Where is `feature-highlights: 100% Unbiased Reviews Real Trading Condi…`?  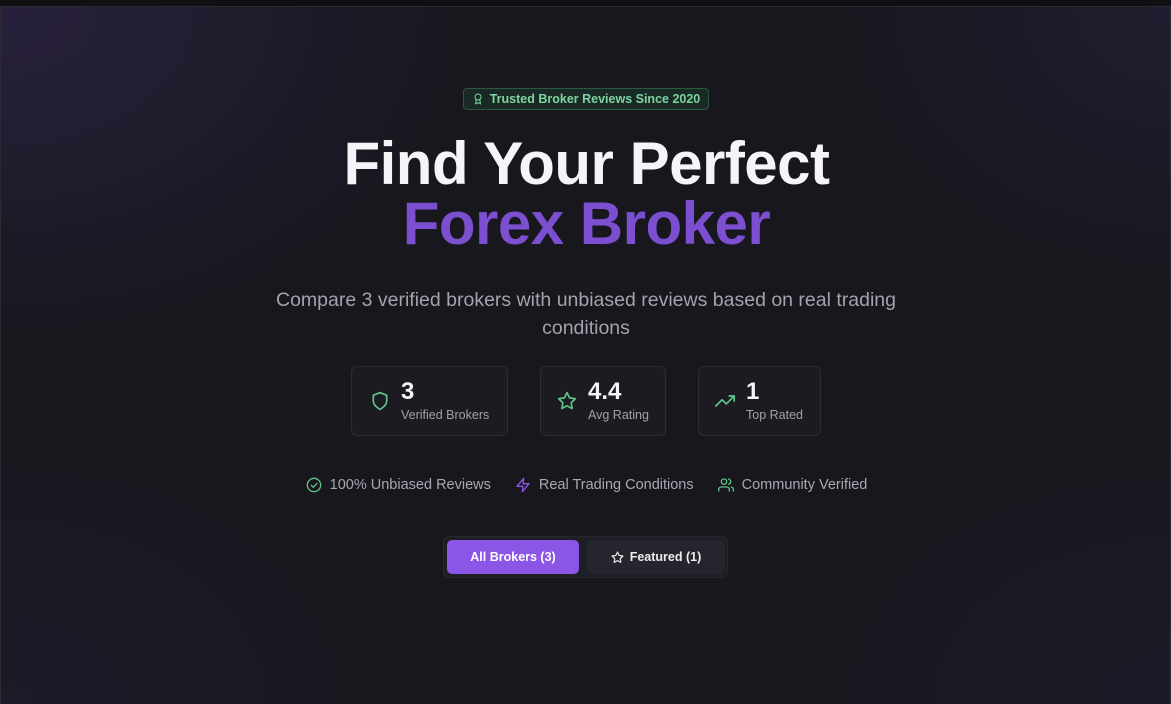 feature-highlights: 100% Unbiased Reviews Real Trading Condi… is located at coordinates (586, 485).